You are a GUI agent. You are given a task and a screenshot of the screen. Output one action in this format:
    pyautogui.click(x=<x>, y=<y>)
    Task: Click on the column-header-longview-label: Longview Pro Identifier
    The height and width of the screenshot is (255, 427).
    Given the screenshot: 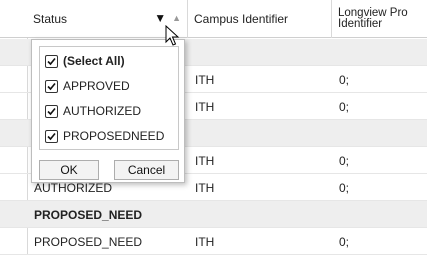 What is the action you would take?
    pyautogui.click(x=373, y=18)
    